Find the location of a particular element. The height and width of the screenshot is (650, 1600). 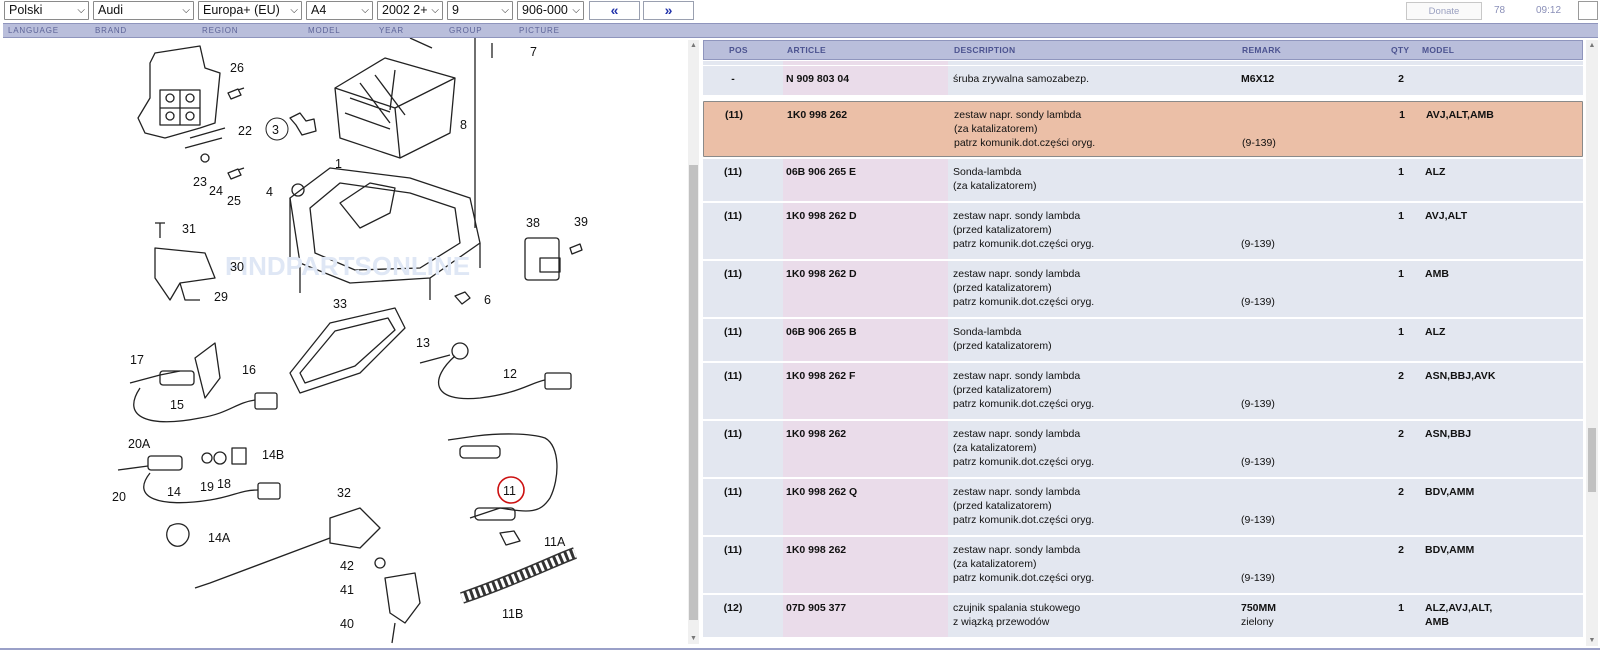

header-description: DESCRIPTION is located at coordinates (984, 50).